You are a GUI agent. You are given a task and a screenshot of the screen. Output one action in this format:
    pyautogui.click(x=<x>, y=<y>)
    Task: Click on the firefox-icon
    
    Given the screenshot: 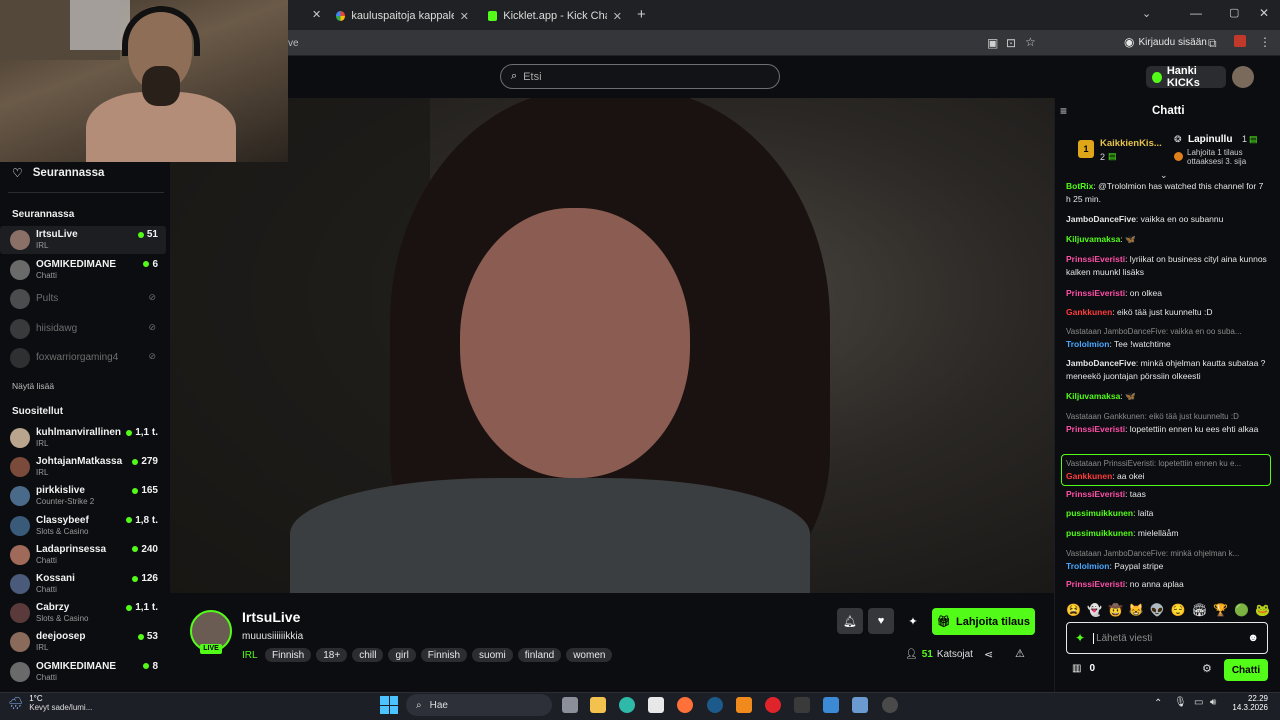 What is the action you would take?
    pyautogui.click(x=685, y=705)
    